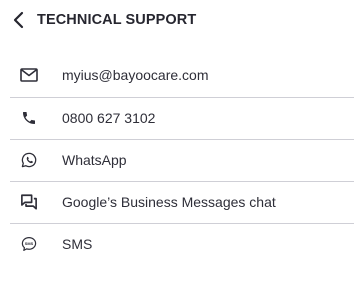 The height and width of the screenshot is (286, 354). What do you see at coordinates (109, 118) in the screenshot?
I see `contact-phone-label: 0800 627 3102` at bounding box center [109, 118].